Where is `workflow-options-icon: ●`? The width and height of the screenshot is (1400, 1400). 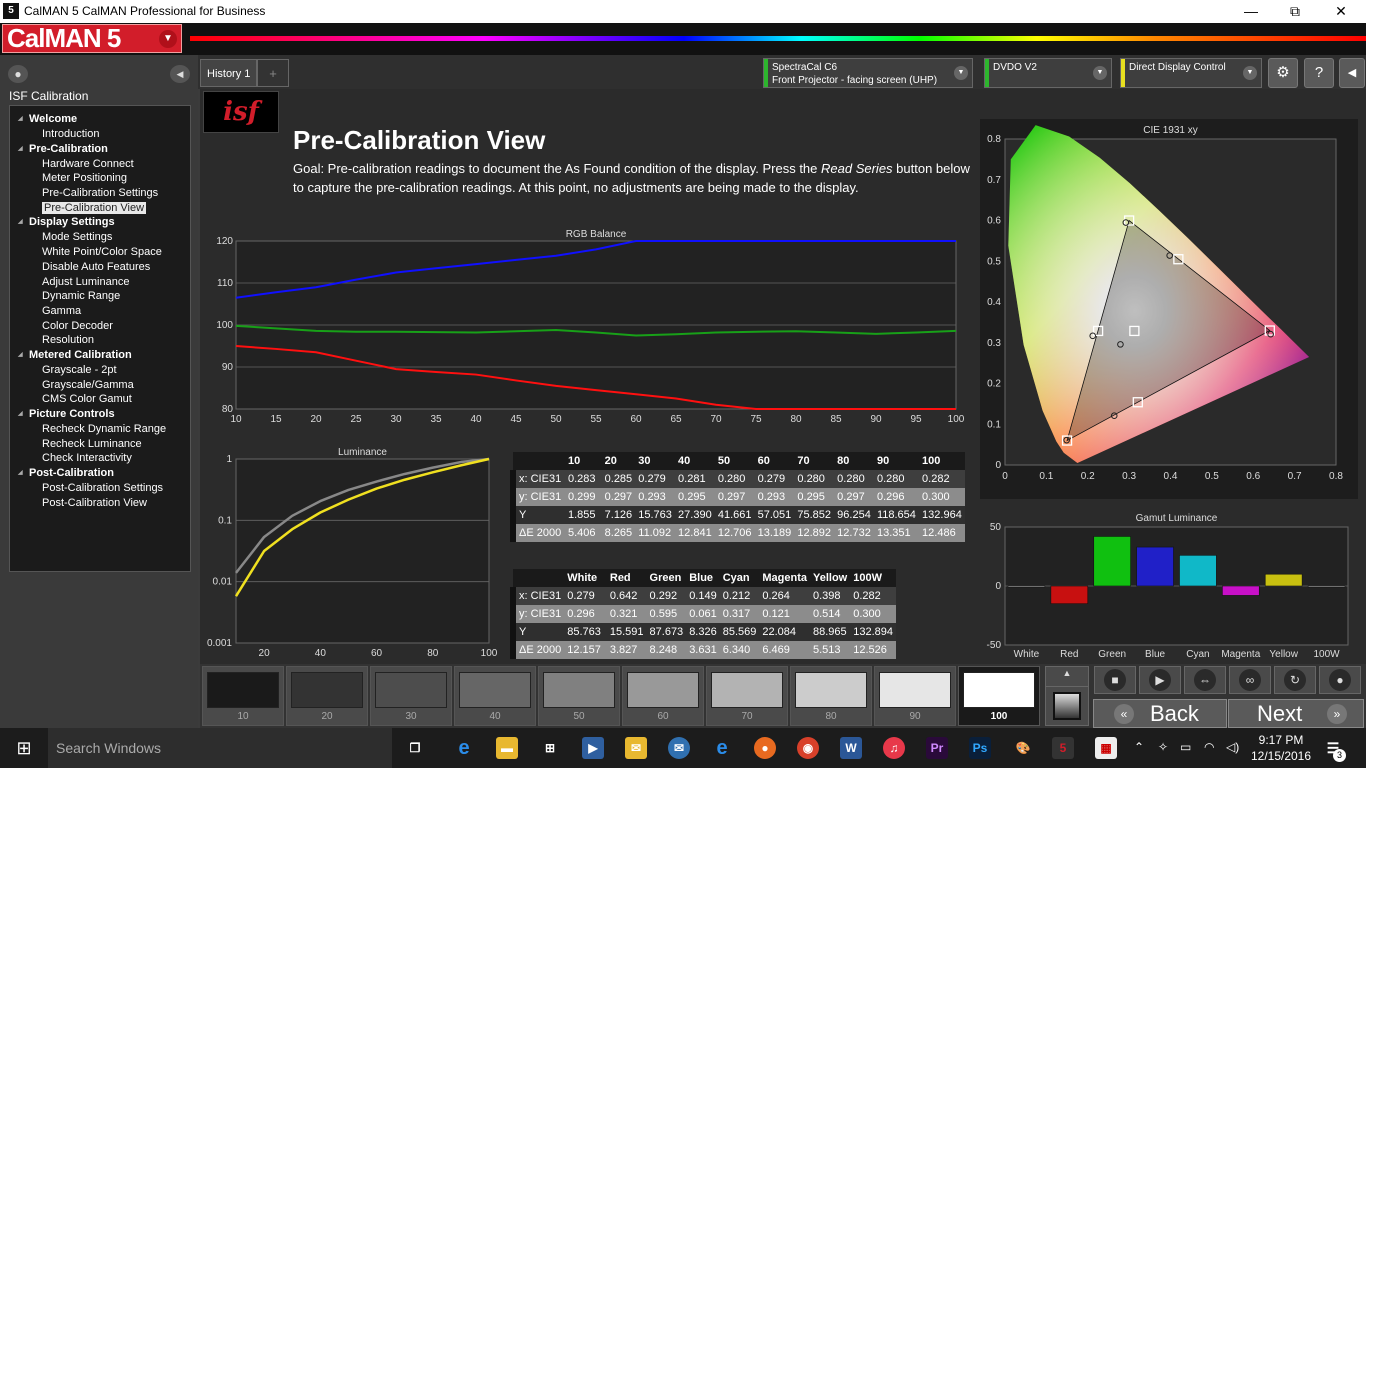
workflow-options-icon: ● is located at coordinates (18, 74).